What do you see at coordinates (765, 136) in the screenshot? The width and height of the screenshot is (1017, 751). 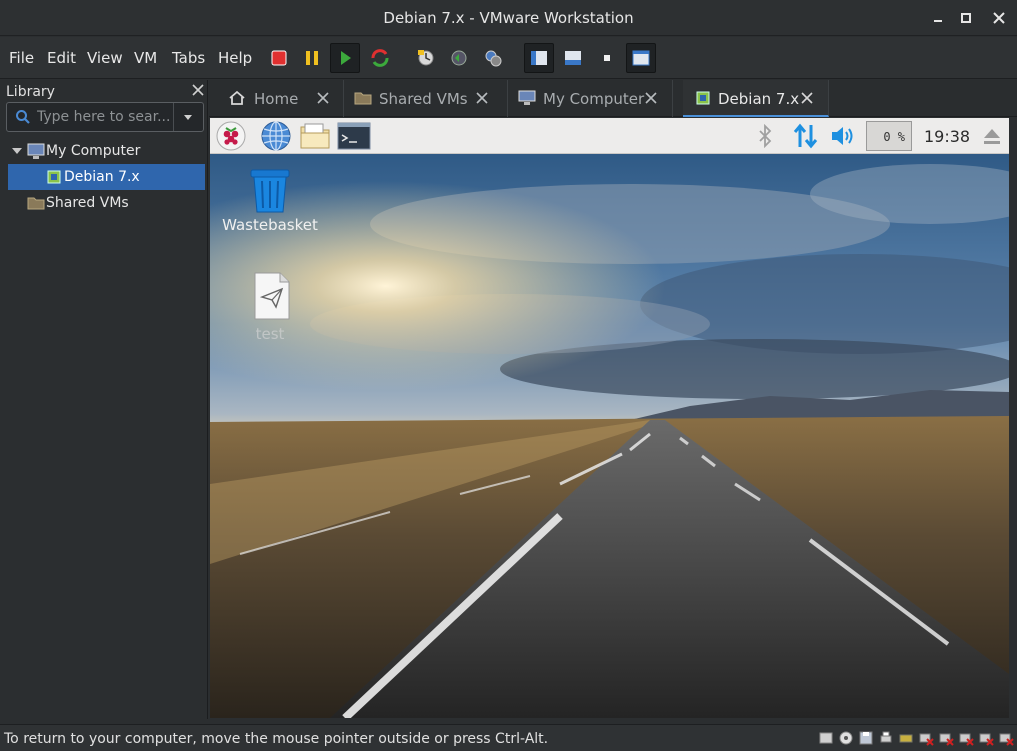 I see `bluetooth-icon` at bounding box center [765, 136].